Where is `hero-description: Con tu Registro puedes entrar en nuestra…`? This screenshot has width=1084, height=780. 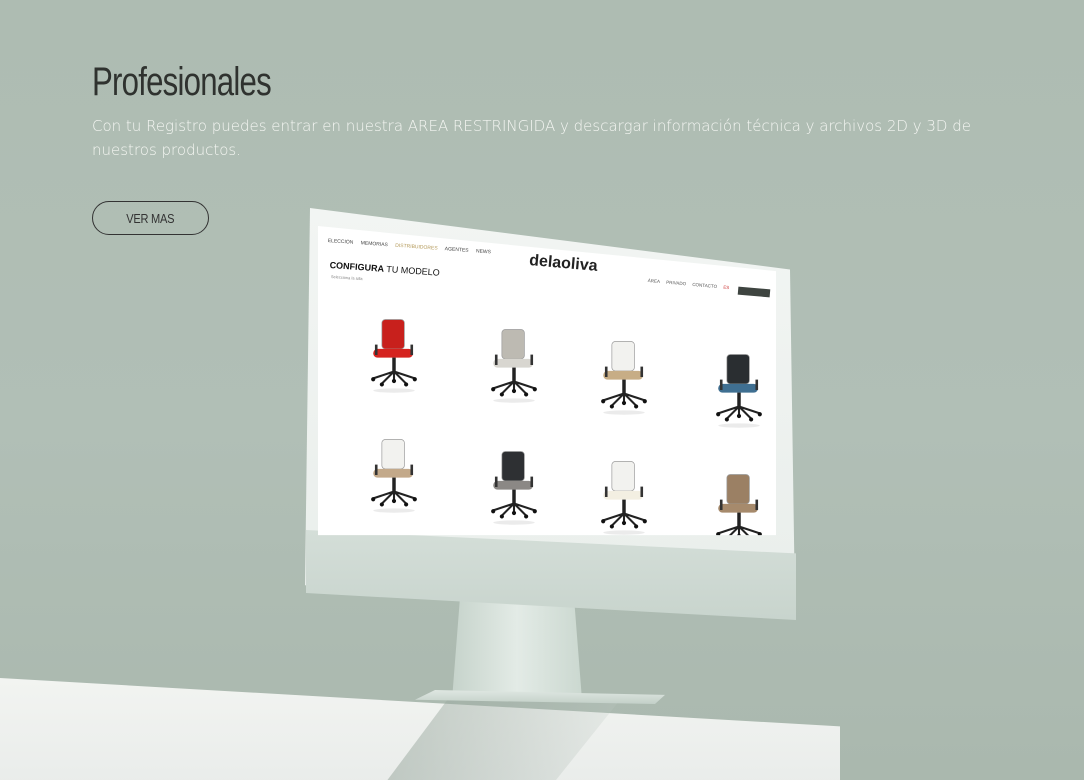 hero-description: Con tu Registro puedes entrar en nuestra… is located at coordinates (531, 138).